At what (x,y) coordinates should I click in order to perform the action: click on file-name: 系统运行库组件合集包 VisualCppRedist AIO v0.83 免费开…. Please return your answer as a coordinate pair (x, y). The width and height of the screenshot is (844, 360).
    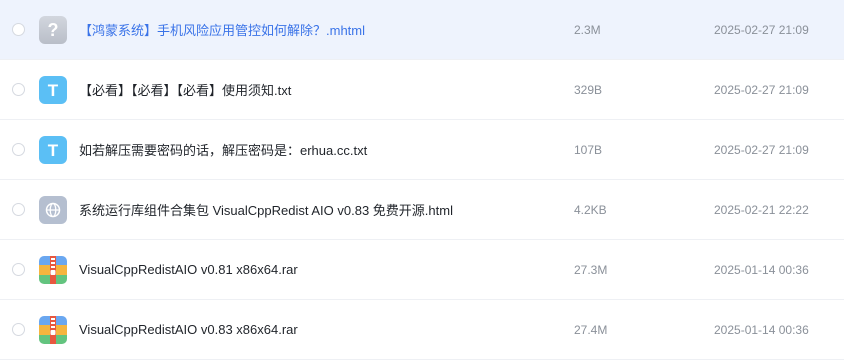
    Looking at the image, I should click on (266, 209).